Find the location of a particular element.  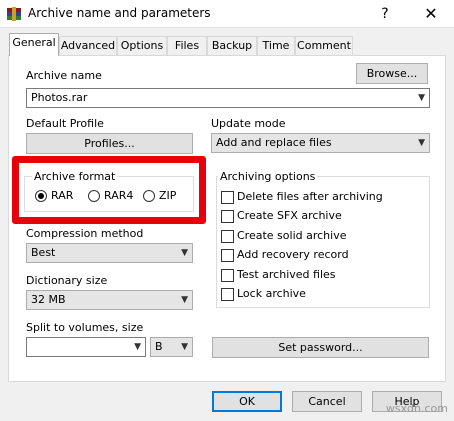

dictionary-size-label: Dictionary size is located at coordinates (67, 280).